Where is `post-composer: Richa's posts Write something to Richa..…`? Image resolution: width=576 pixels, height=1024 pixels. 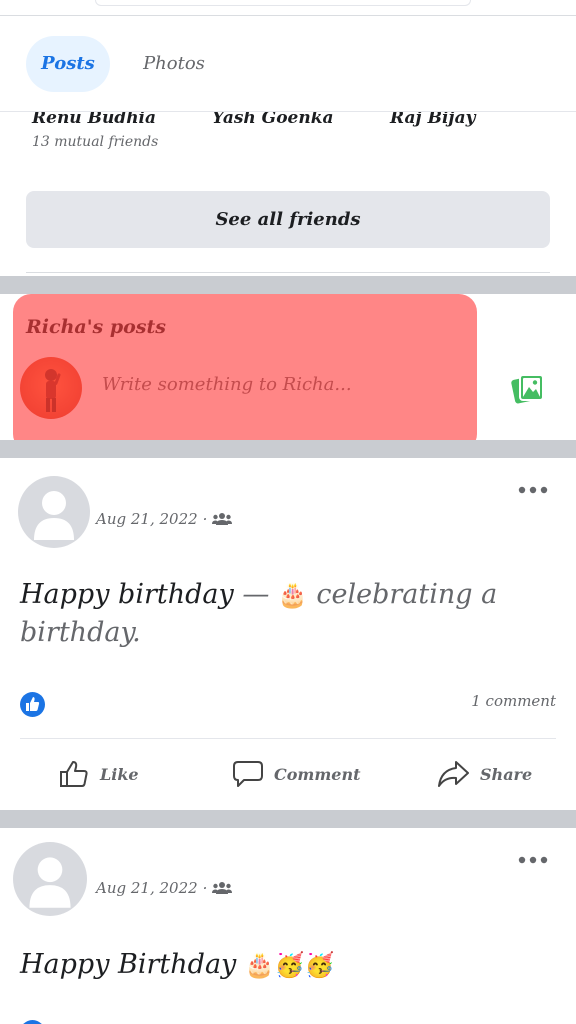 post-composer: Richa's posts Write something to Richa..… is located at coordinates (288, 367).